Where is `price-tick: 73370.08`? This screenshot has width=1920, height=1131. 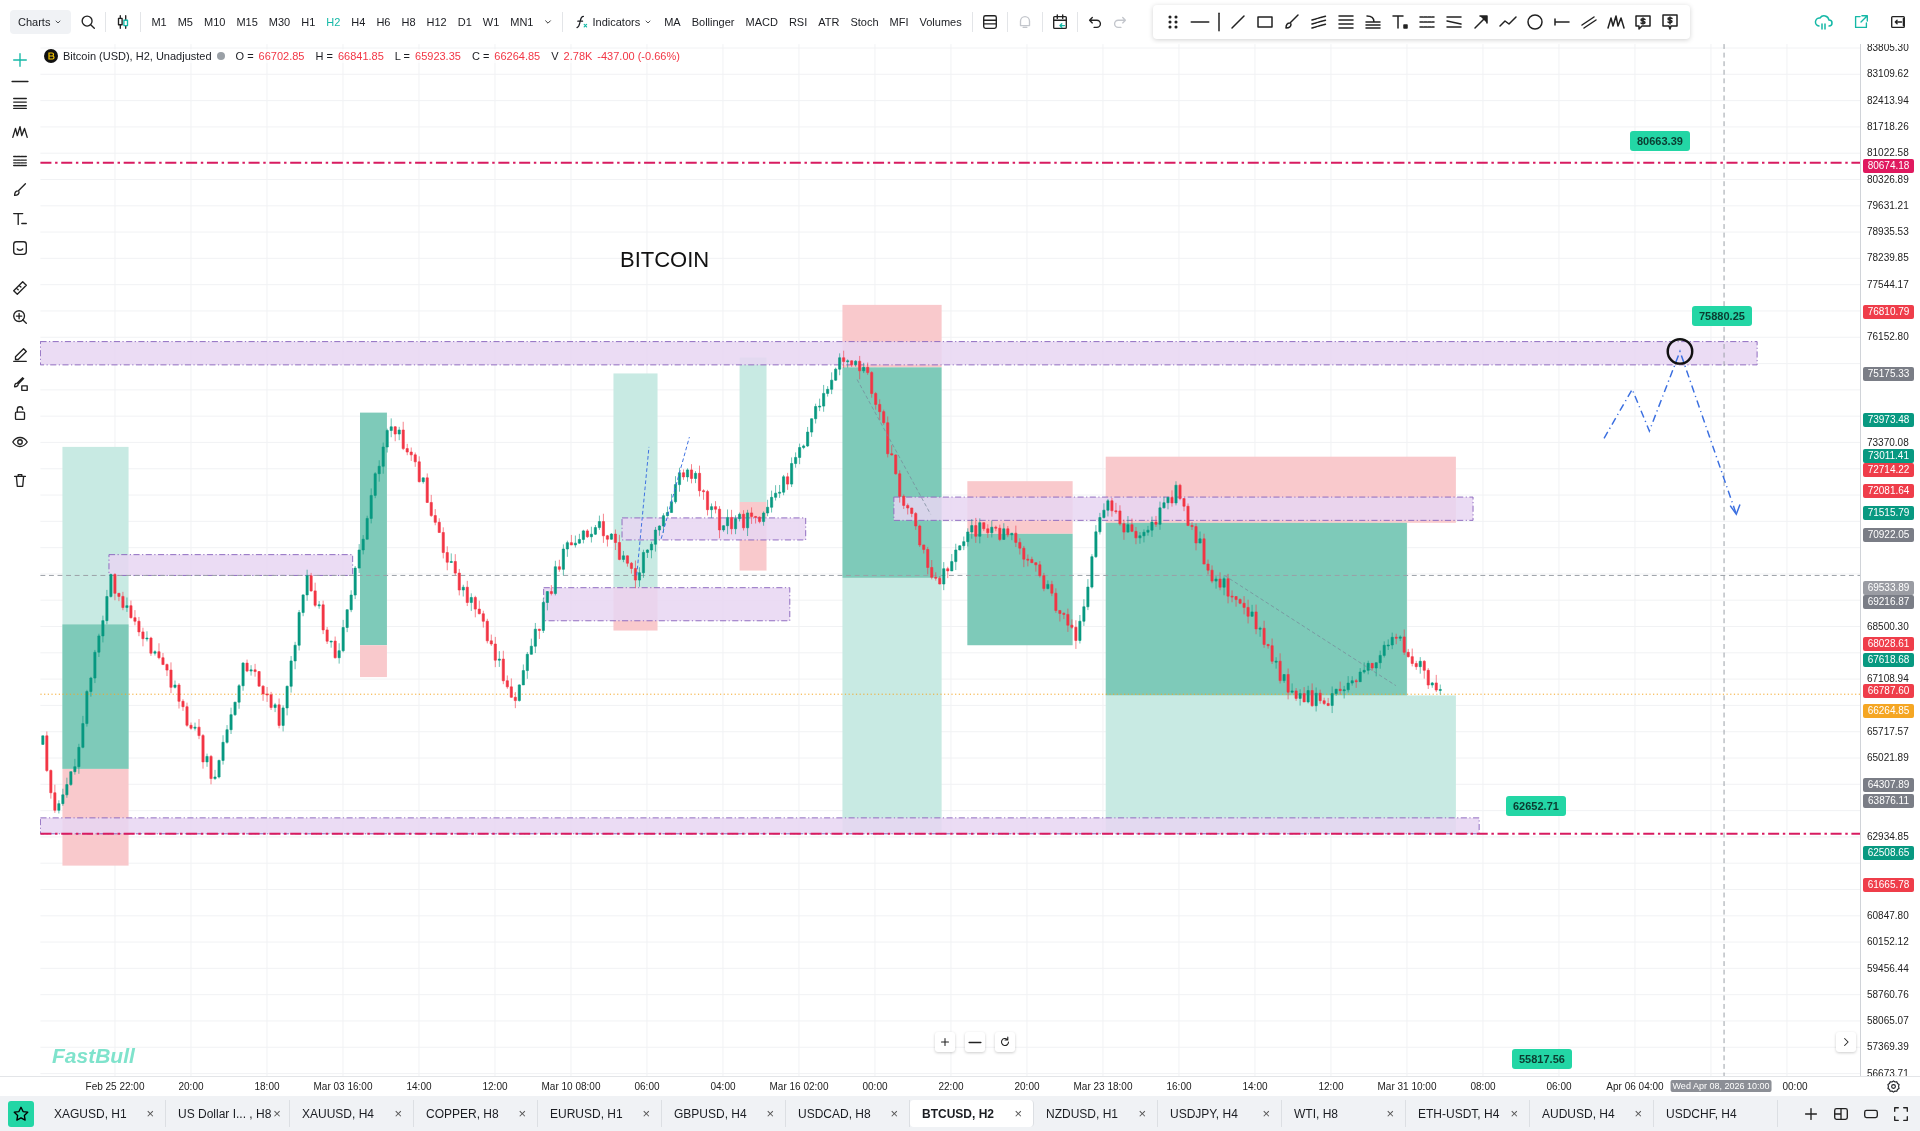
price-tick: 73370.08 is located at coordinates (1888, 442).